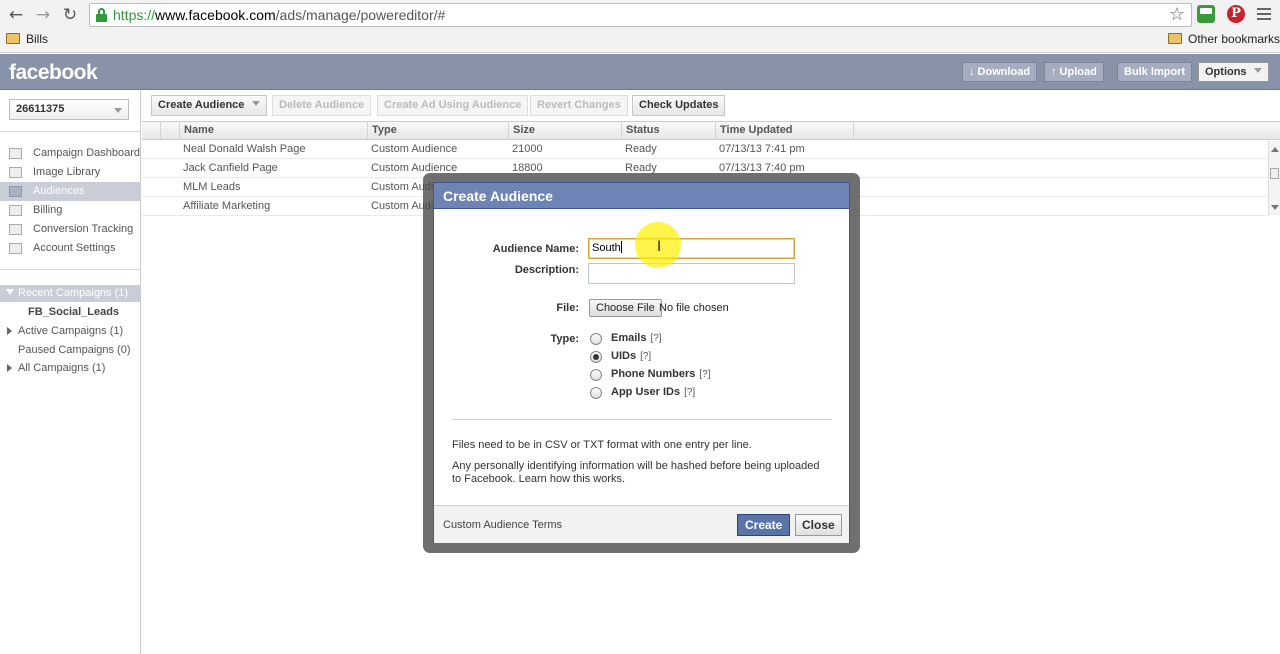  What do you see at coordinates (101, 15) in the screenshot?
I see `lock-icon` at bounding box center [101, 15].